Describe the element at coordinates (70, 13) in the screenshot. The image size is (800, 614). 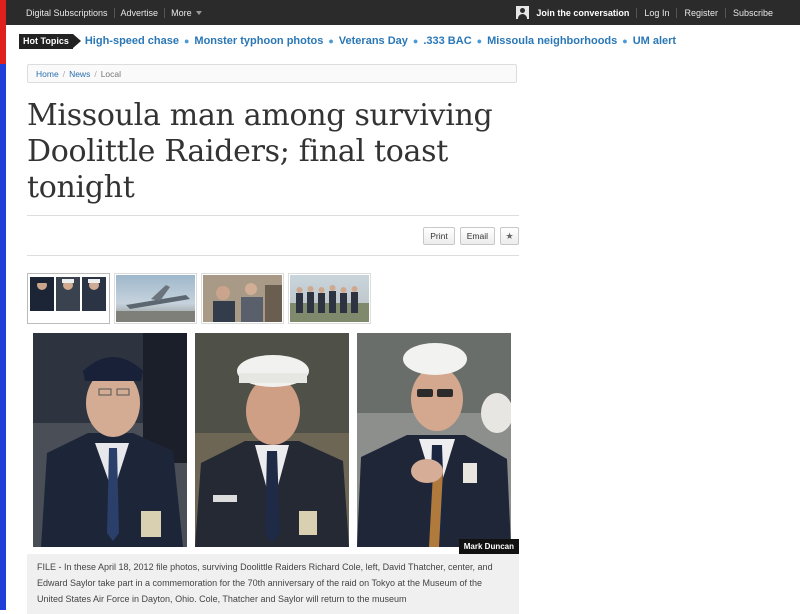
I see `nav-digital-subscriptions: Digital Subscriptions` at that location.